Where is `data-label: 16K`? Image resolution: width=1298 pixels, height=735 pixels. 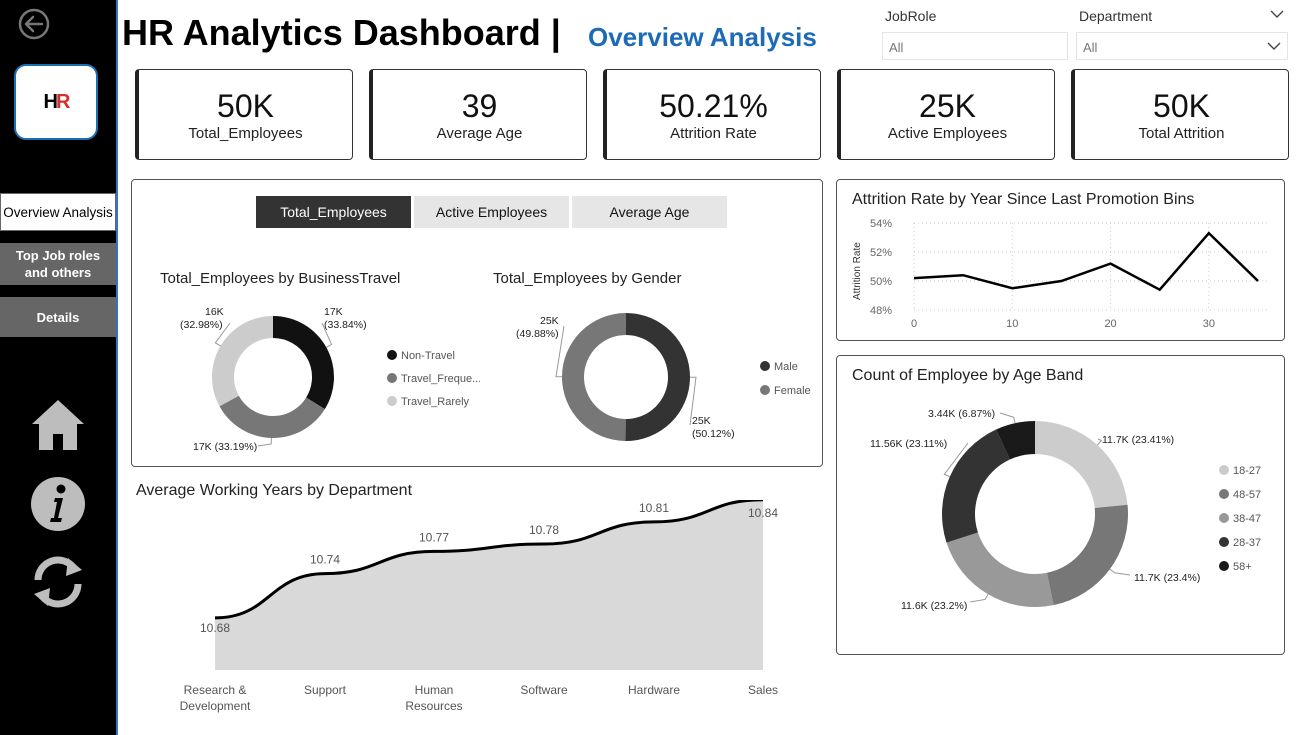 data-label: 16K is located at coordinates (214, 312).